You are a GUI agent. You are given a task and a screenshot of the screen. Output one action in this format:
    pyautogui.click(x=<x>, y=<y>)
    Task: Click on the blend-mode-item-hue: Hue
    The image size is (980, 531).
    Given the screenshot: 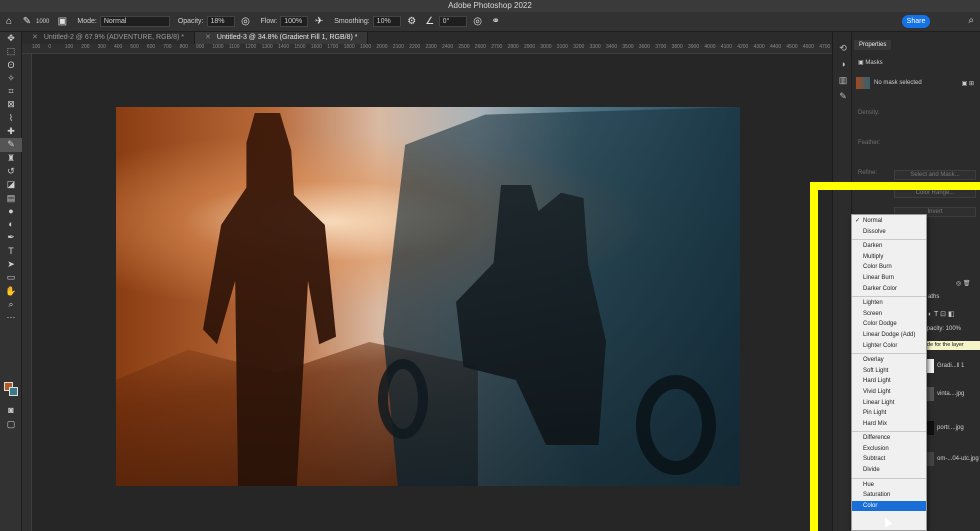 What is the action you would take?
    pyautogui.click(x=889, y=485)
    